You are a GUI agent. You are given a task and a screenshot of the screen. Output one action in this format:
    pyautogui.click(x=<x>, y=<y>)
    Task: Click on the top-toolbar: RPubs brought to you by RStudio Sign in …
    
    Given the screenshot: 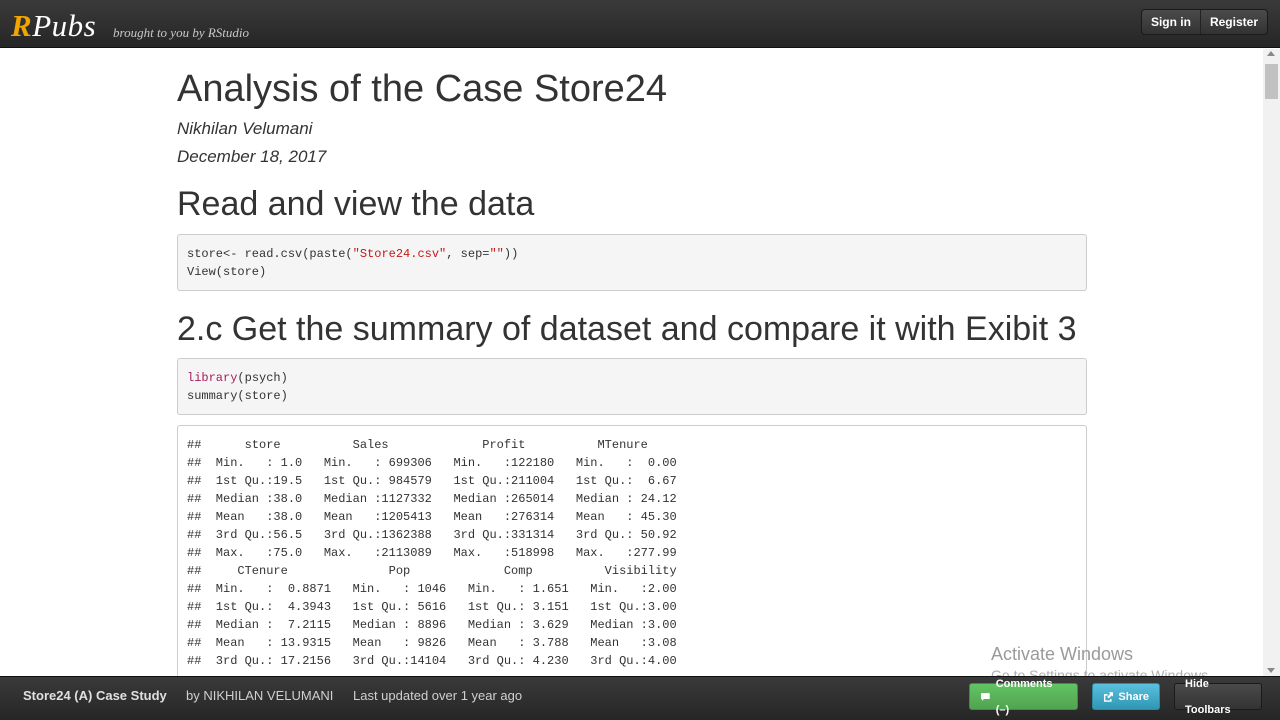 What is the action you would take?
    pyautogui.click(x=640, y=24)
    